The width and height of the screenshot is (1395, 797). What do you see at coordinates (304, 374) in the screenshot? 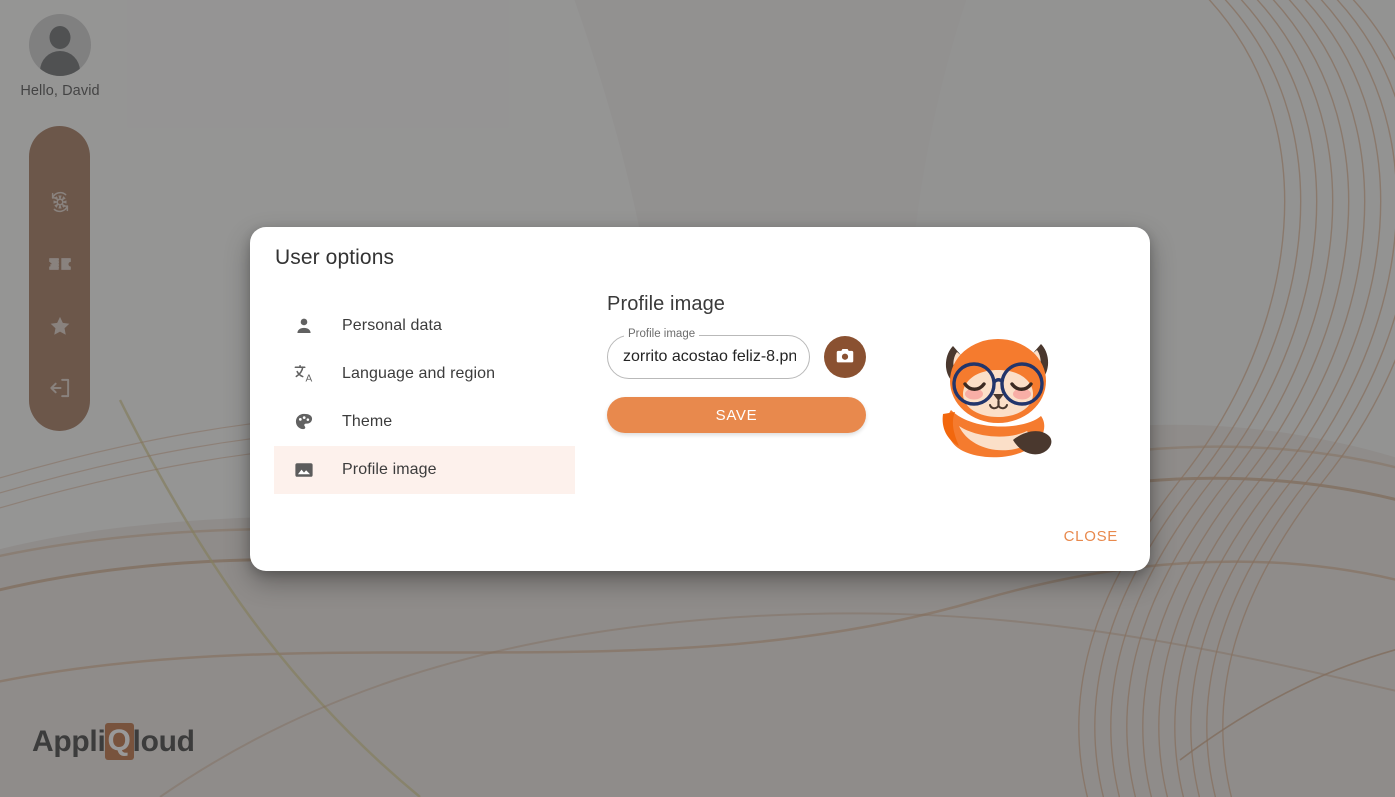
I see `translate-icon: A` at bounding box center [304, 374].